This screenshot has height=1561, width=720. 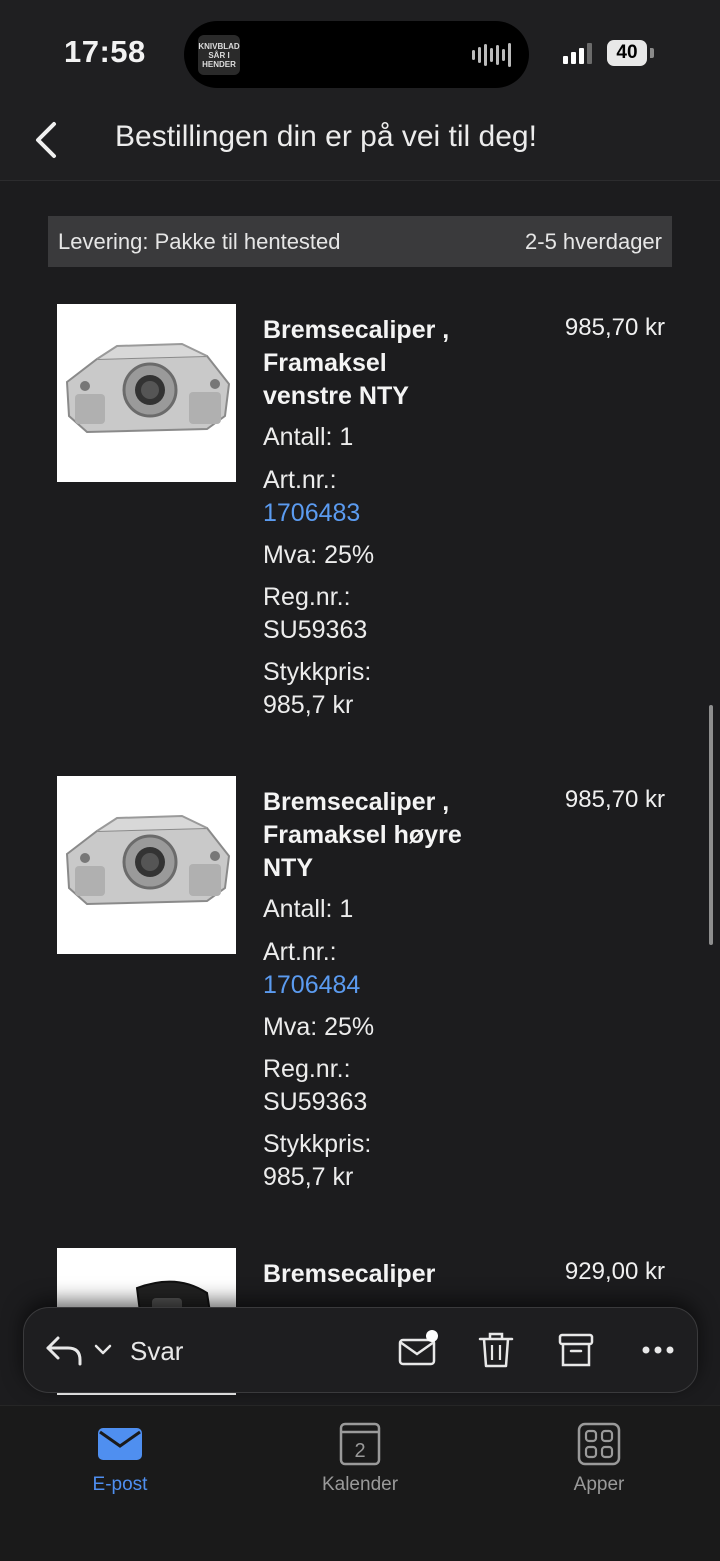 What do you see at coordinates (368, 363) in the screenshot?
I see `product-name: Bremsecaliper , Framaksel venstre NTY` at bounding box center [368, 363].